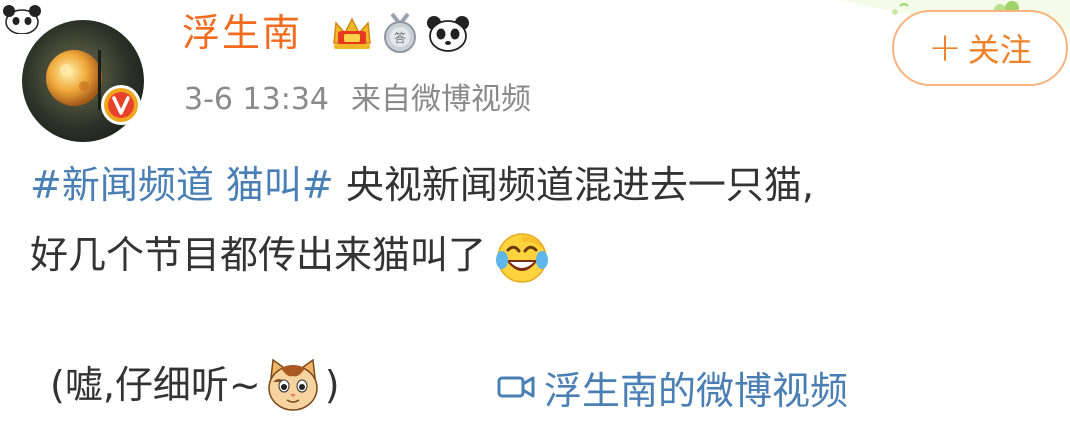  I want to click on plus-icon: +, so click(945, 48).